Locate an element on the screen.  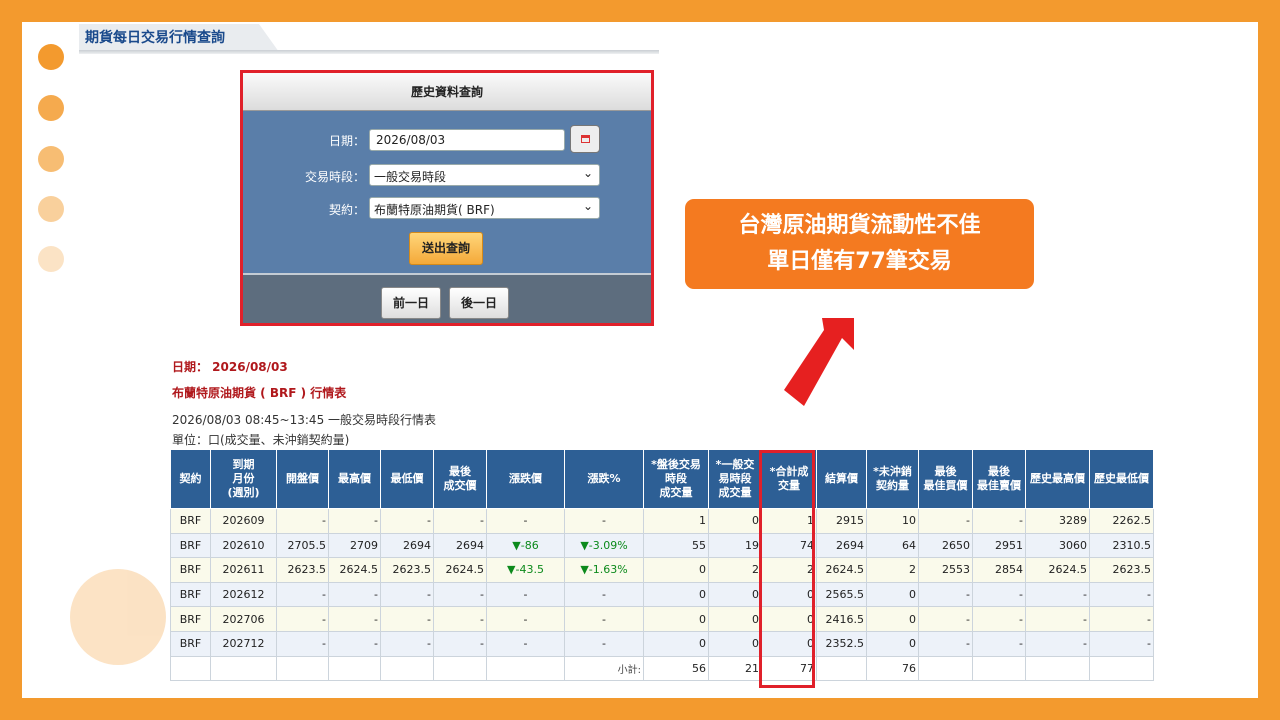
subtotal-row: 小計: 56 21 77 76 is located at coordinates (662, 668).